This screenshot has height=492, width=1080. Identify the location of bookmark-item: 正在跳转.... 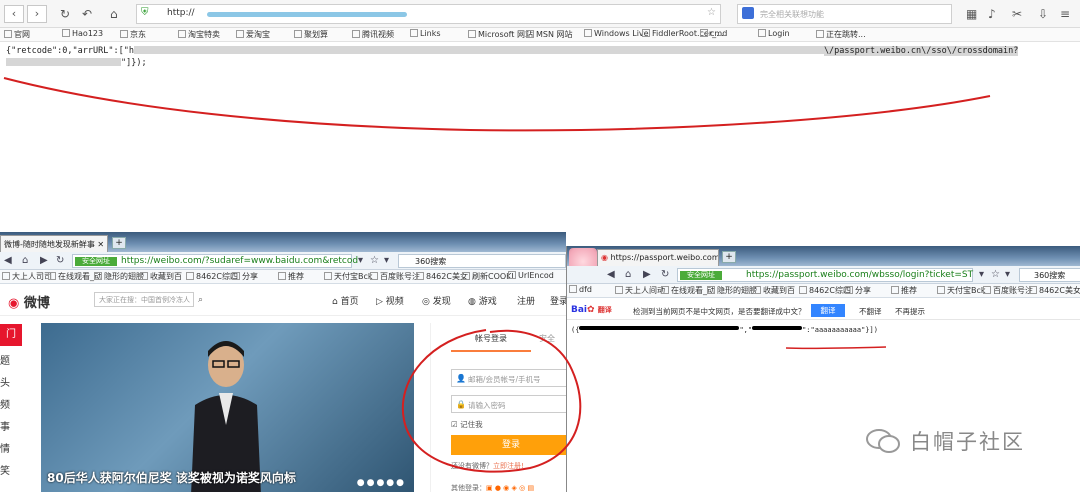
(841, 34).